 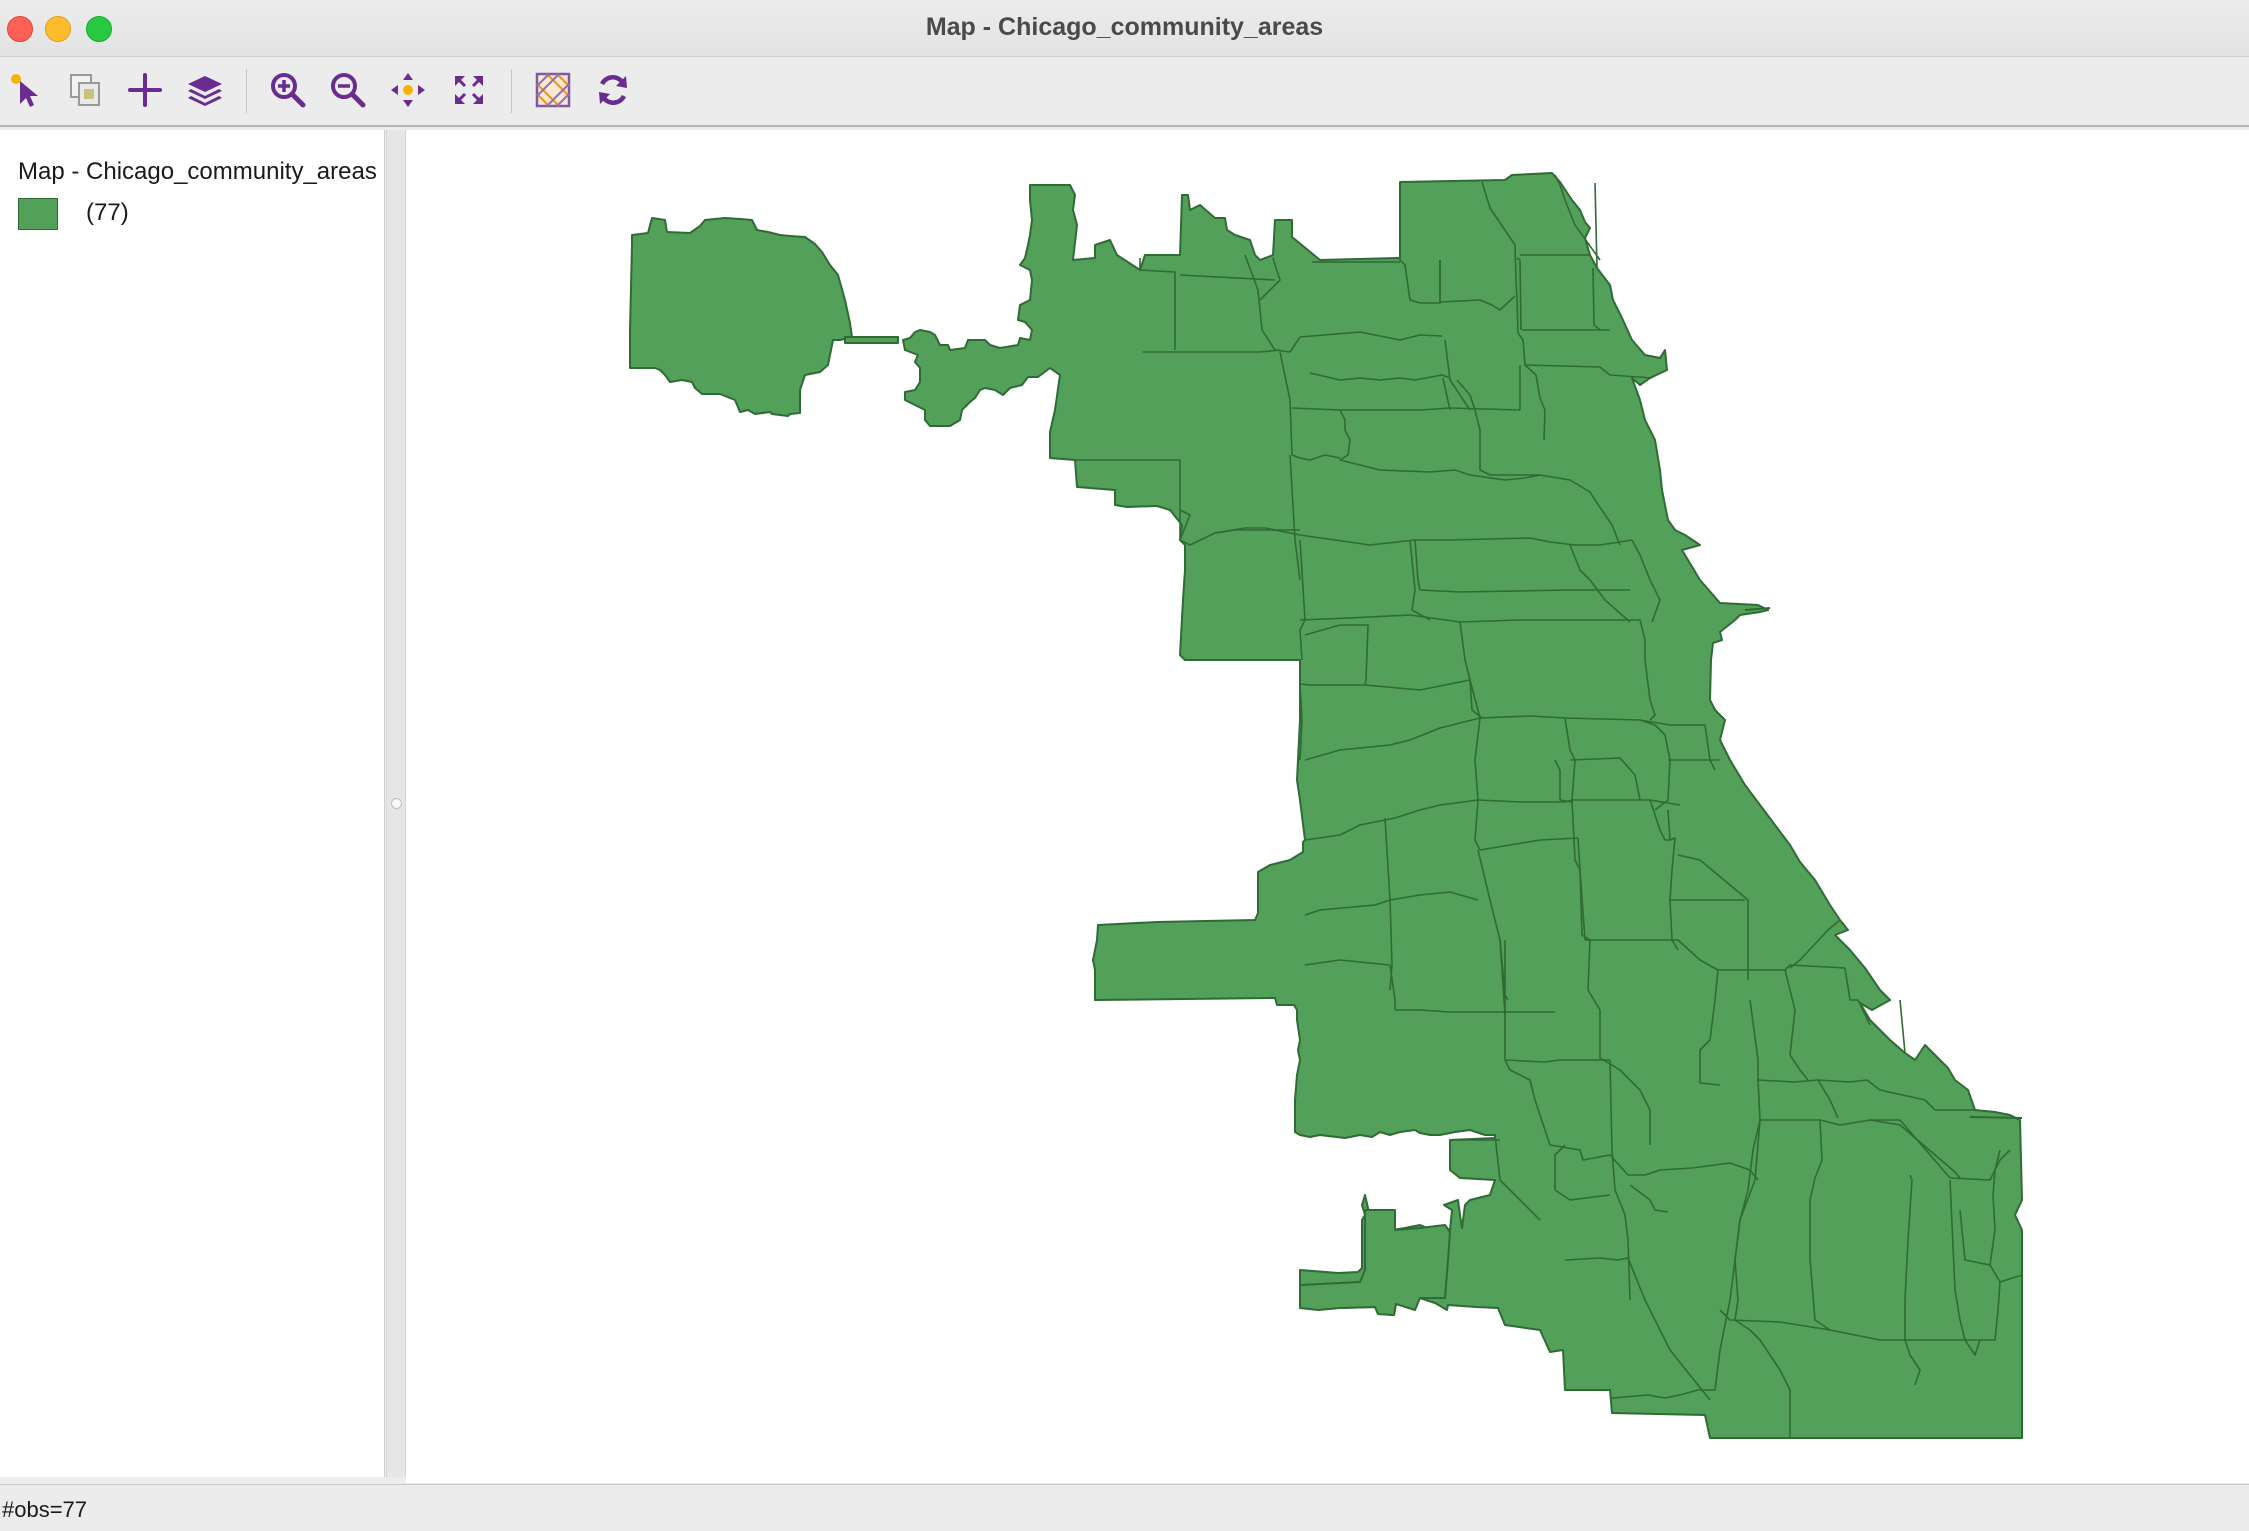 I want to click on ohare-area, so click(x=741, y=317).